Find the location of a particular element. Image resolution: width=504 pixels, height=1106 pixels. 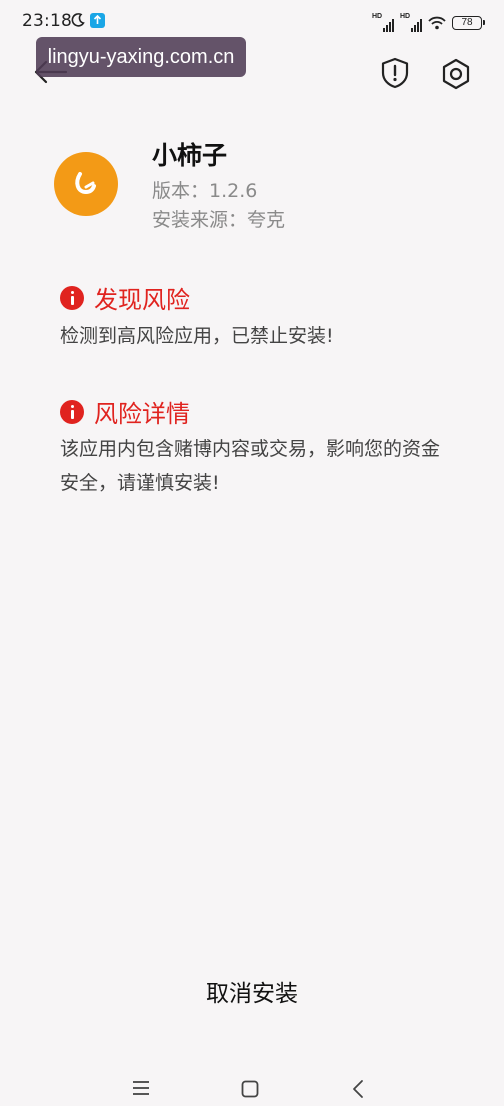

app-icon is located at coordinates (86, 184).